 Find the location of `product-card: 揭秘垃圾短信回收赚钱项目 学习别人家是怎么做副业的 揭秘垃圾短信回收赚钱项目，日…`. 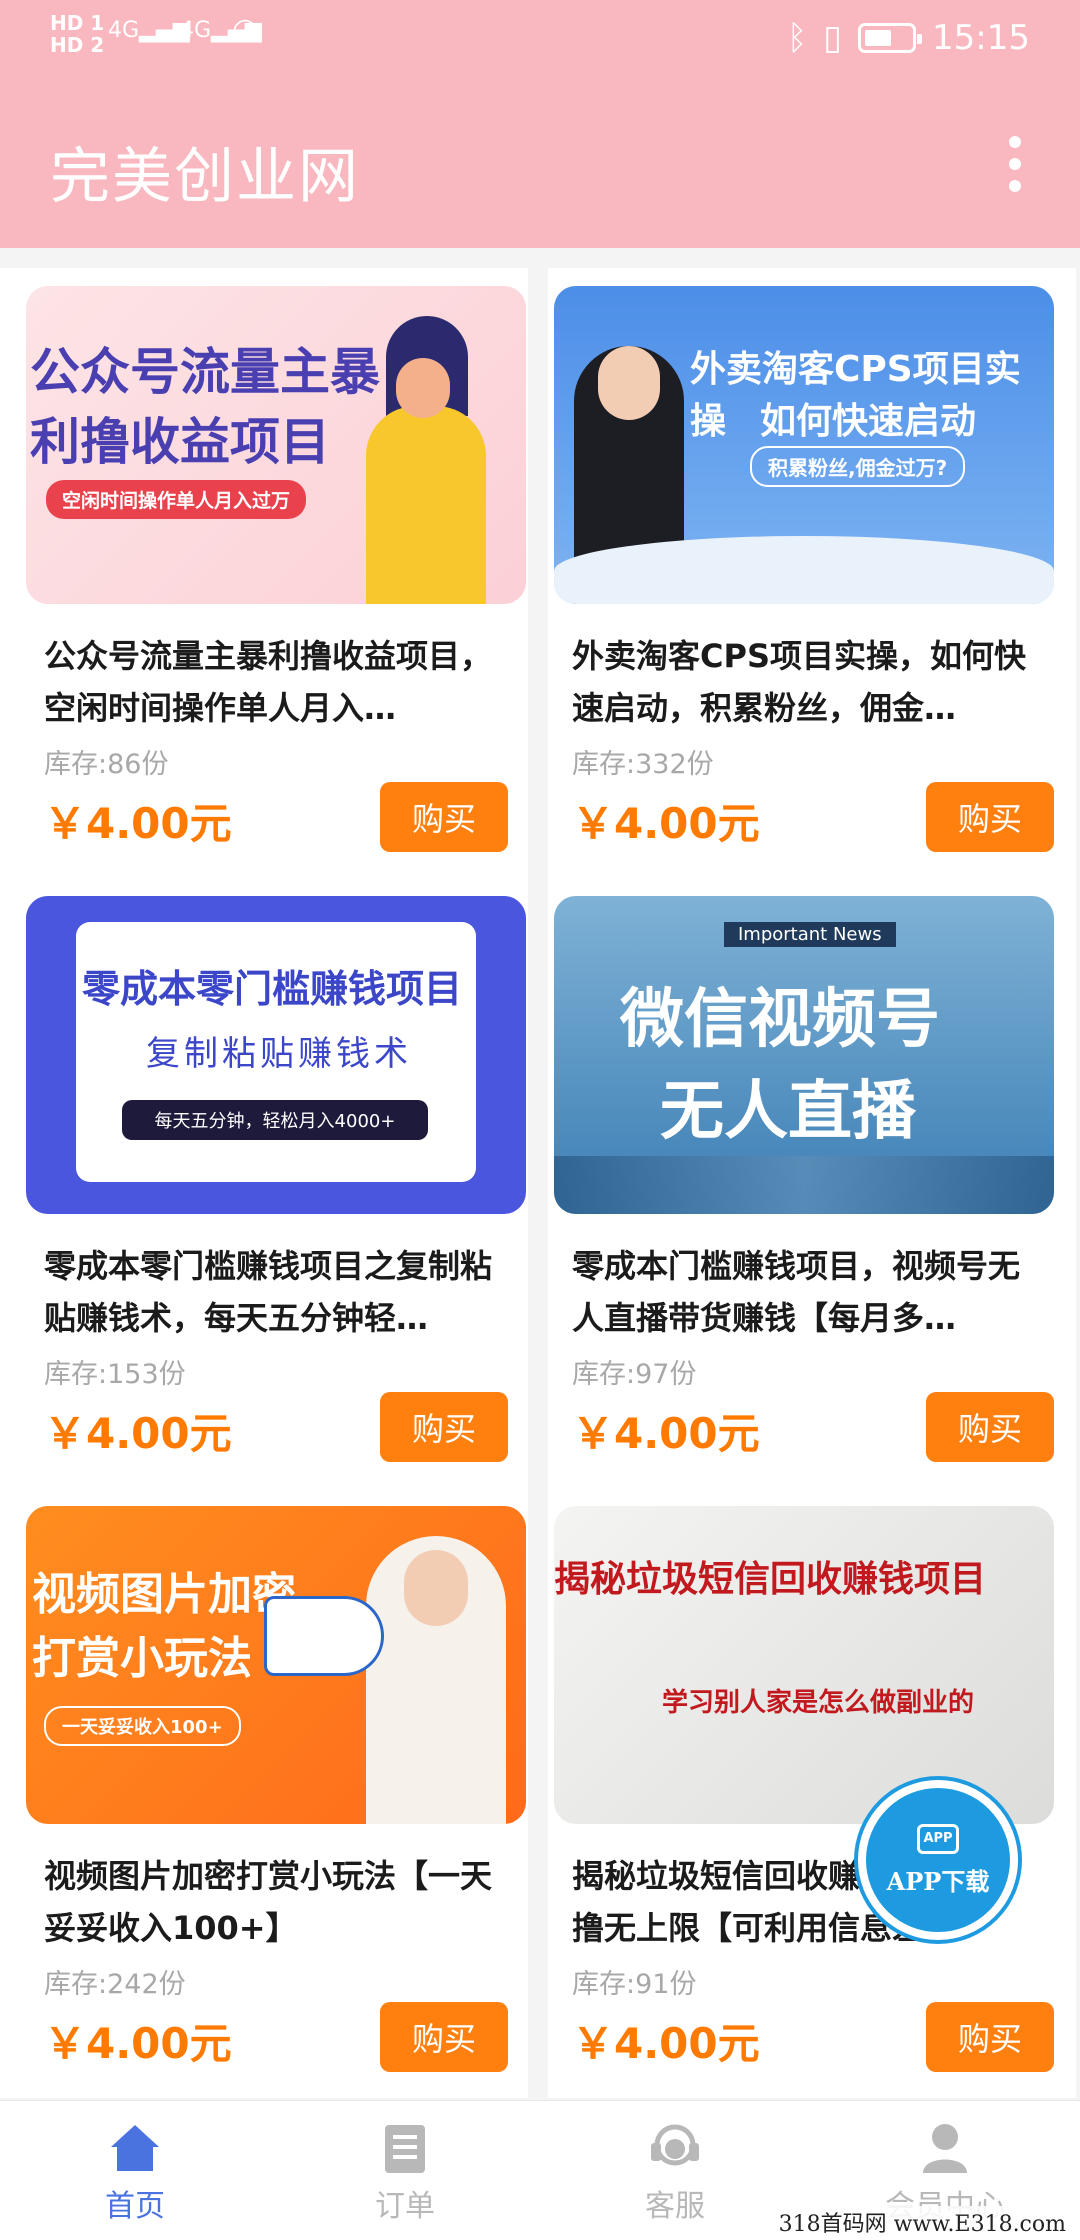

product-card: 揭秘垃圾短信回收赚钱项目 学习别人家是怎么做副业的 揭秘垃圾短信回收赚钱项目，日… is located at coordinates (812, 1793).